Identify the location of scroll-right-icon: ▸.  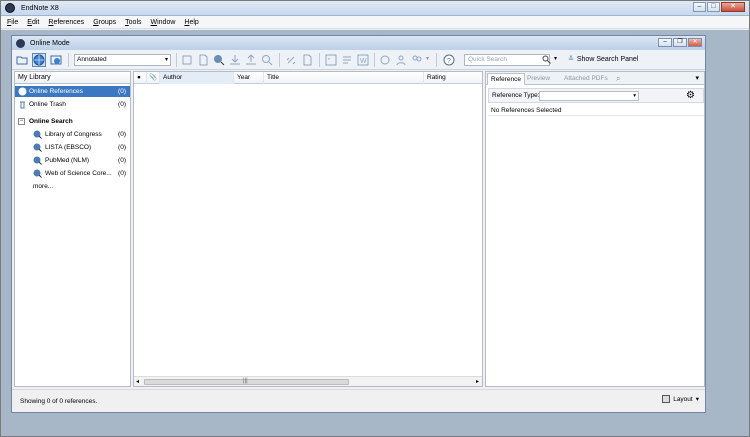
(477, 381).